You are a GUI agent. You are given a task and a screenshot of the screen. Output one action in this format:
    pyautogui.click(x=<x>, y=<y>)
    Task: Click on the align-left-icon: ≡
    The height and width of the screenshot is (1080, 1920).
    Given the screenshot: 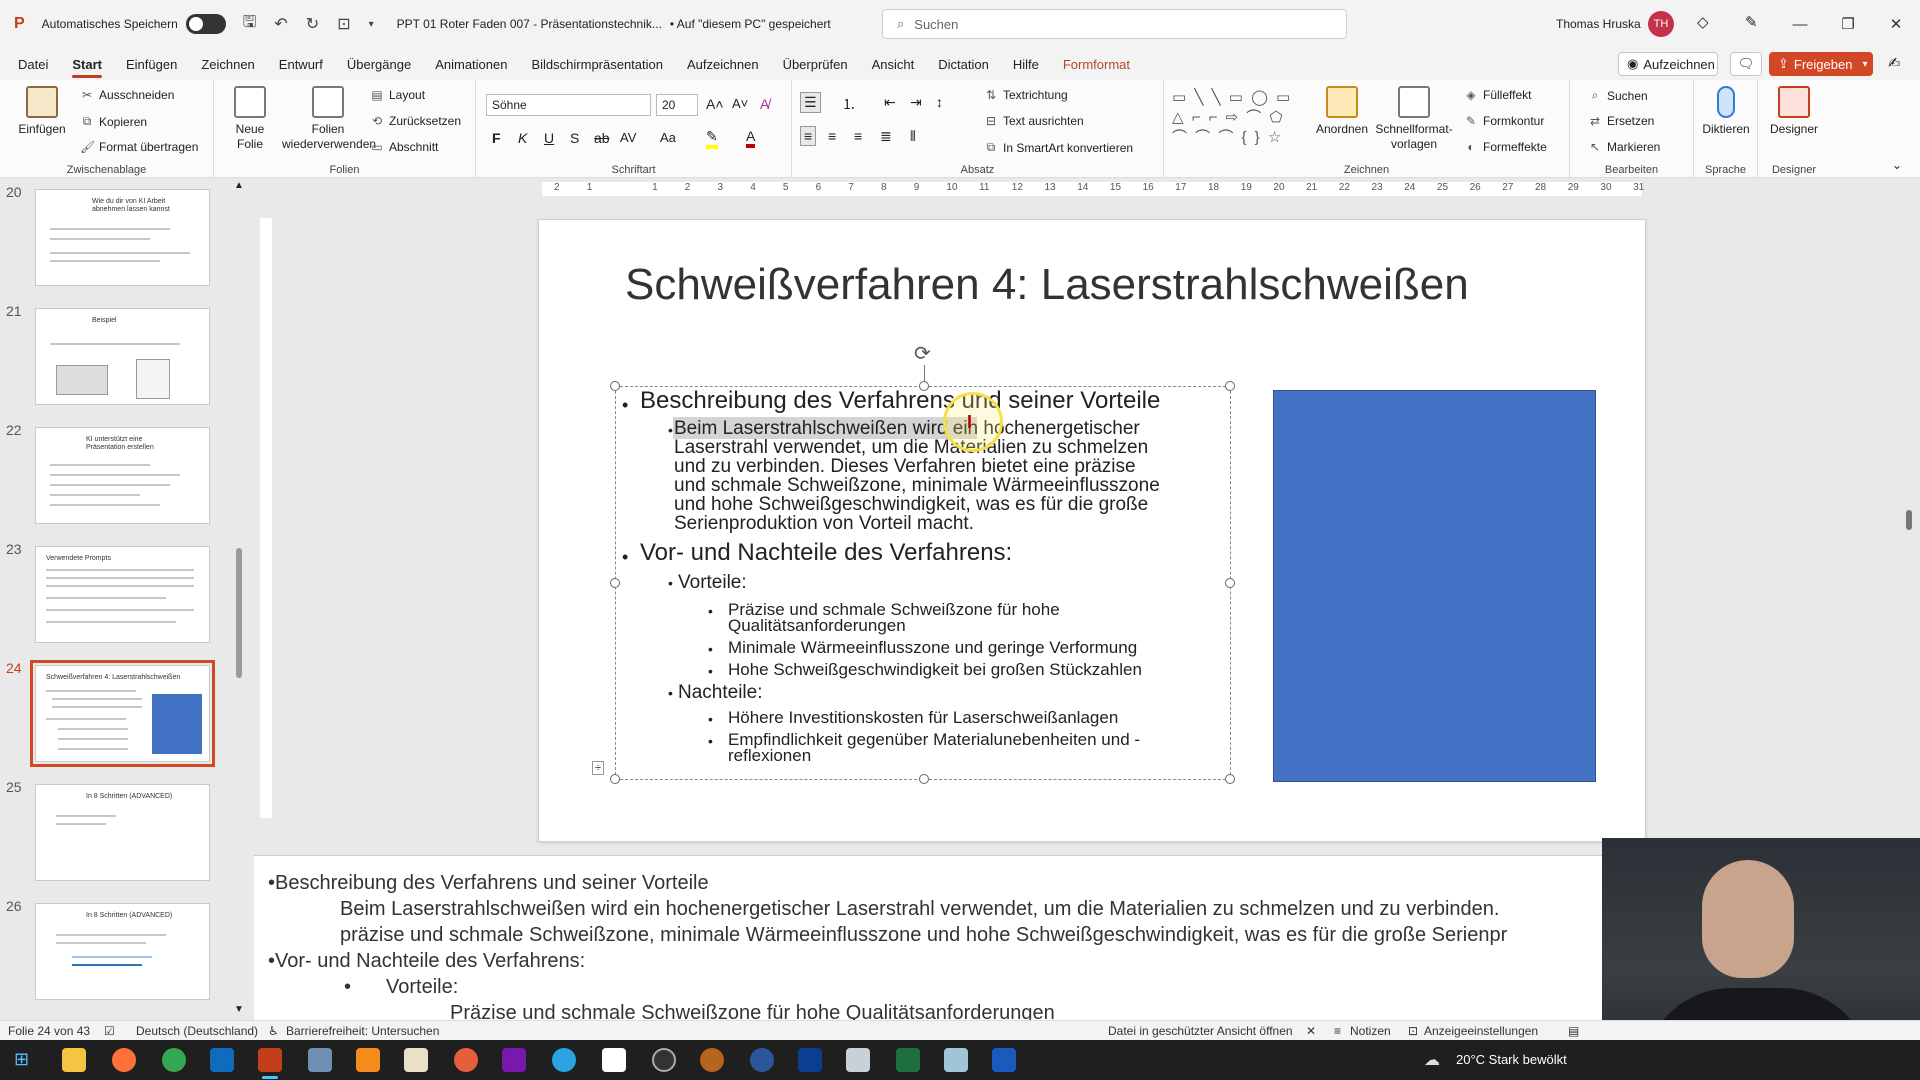 What is the action you would take?
    pyautogui.click(x=808, y=136)
    